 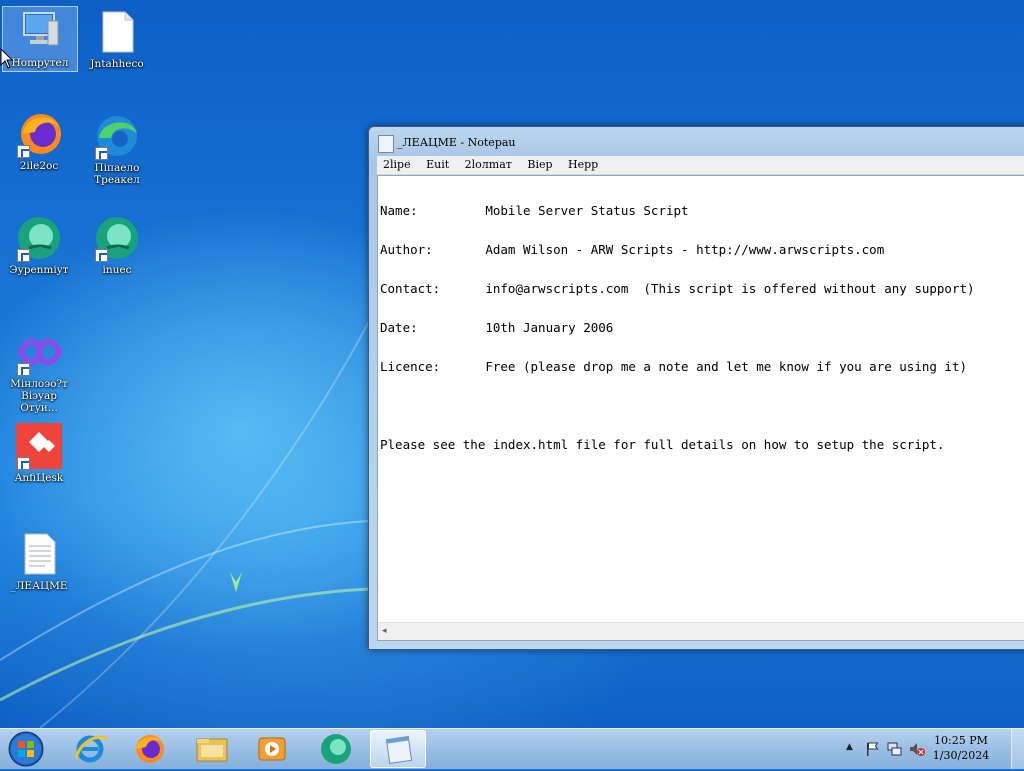 I want to click on desktop-icon-label: Эуреnmiyт, so click(x=39, y=270).